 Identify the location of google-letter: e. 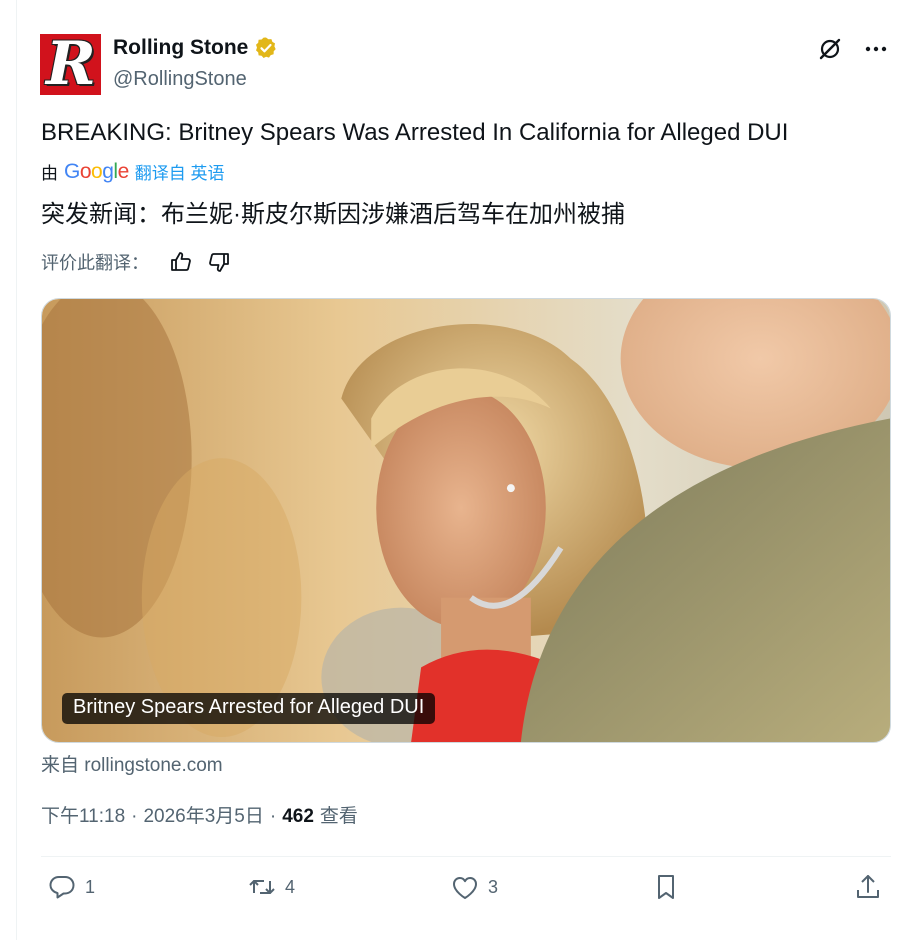
(123, 171).